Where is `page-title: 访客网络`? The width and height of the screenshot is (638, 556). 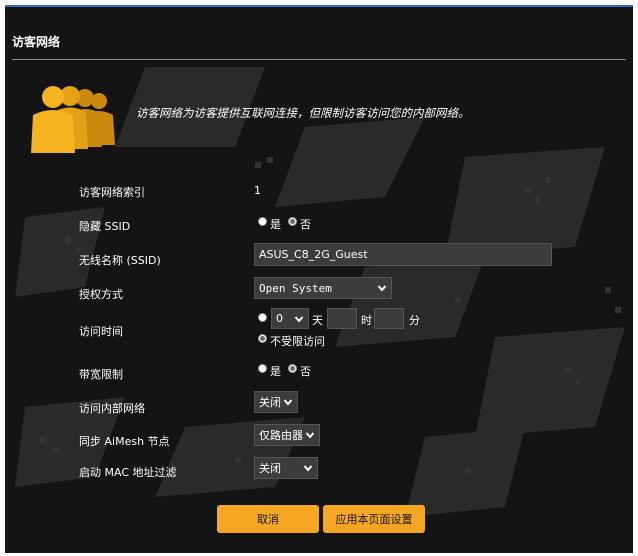 page-title: 访客网络 is located at coordinates (36, 42).